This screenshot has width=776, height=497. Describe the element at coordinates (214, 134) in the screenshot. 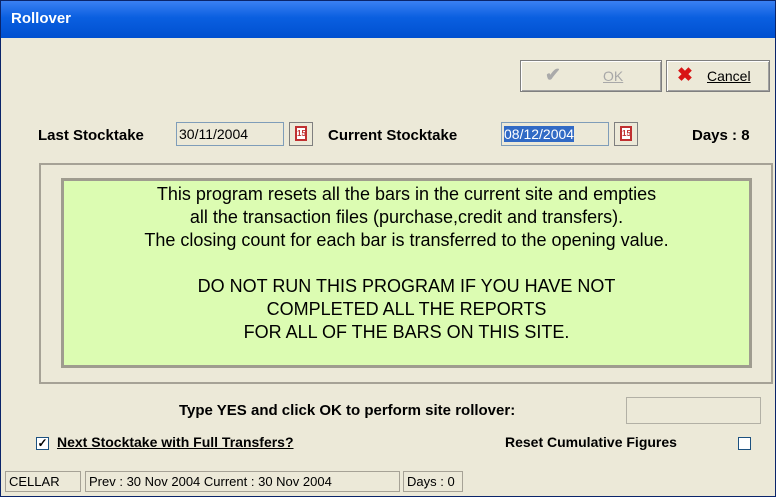

I see `last-stocktake-value: 30/11/2004` at that location.